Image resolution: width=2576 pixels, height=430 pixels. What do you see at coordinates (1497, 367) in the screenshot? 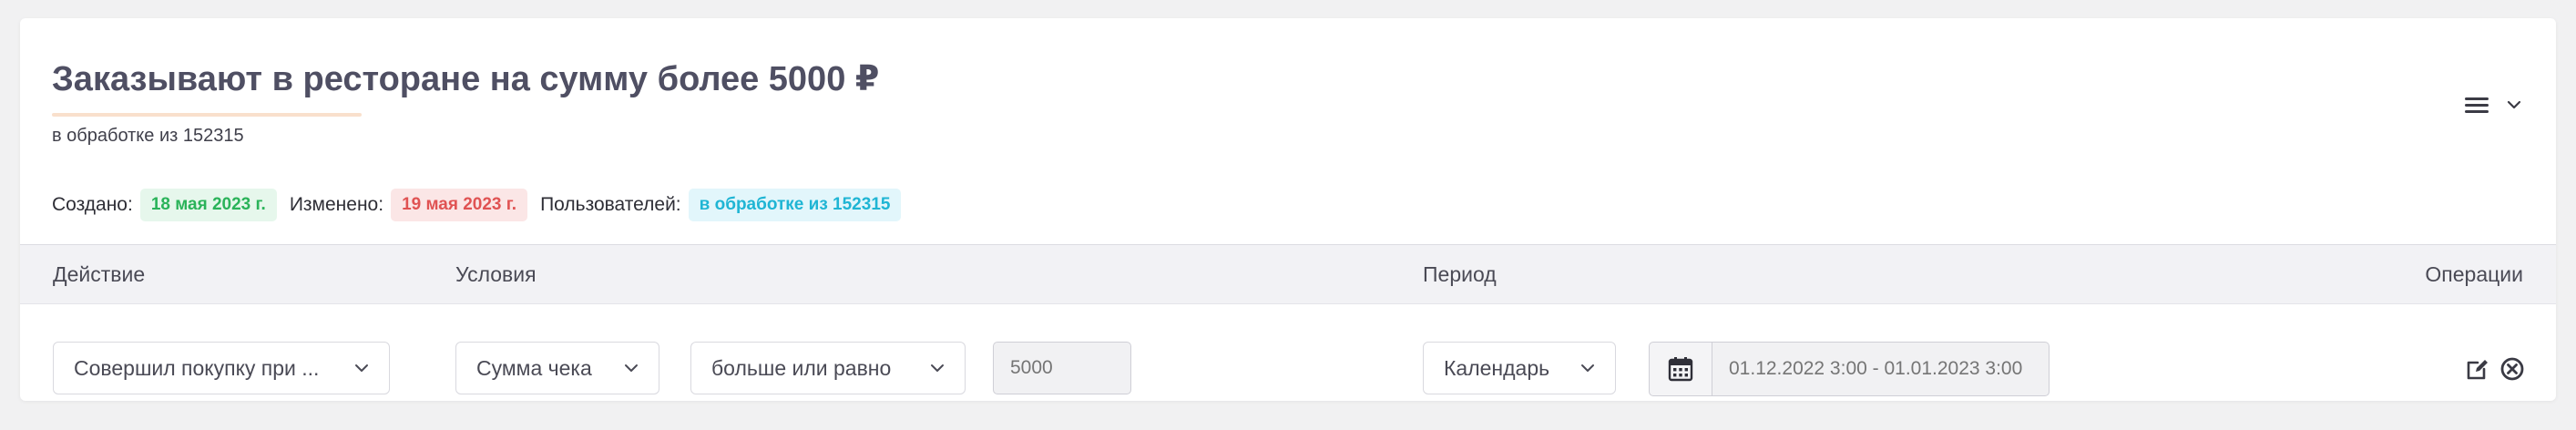
I see `period-type-value: Календарь` at bounding box center [1497, 367].